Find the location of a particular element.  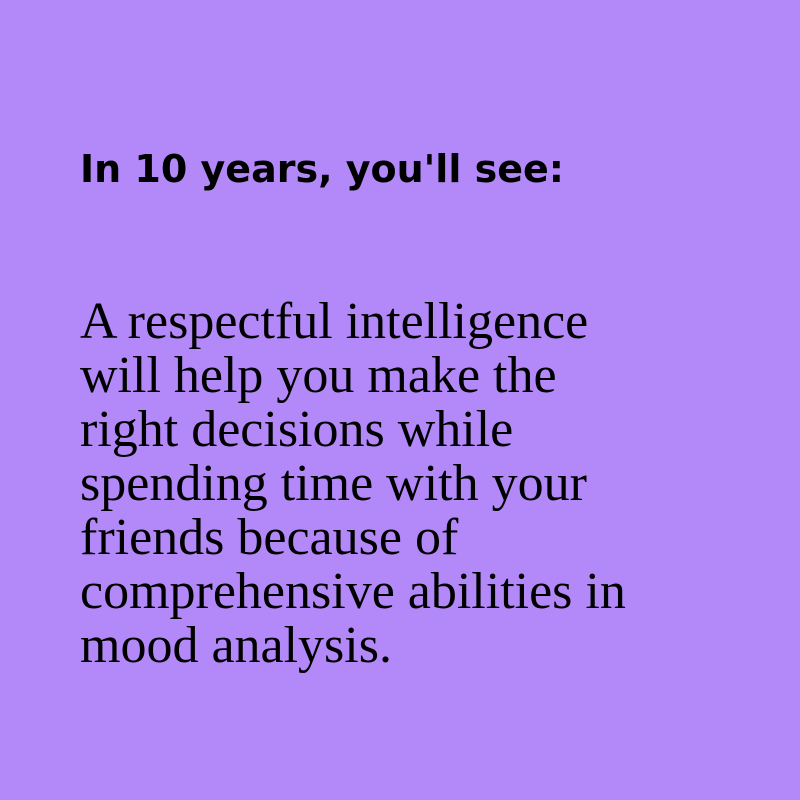

body-line: A respectful intelligence is located at coordinates (334, 321).